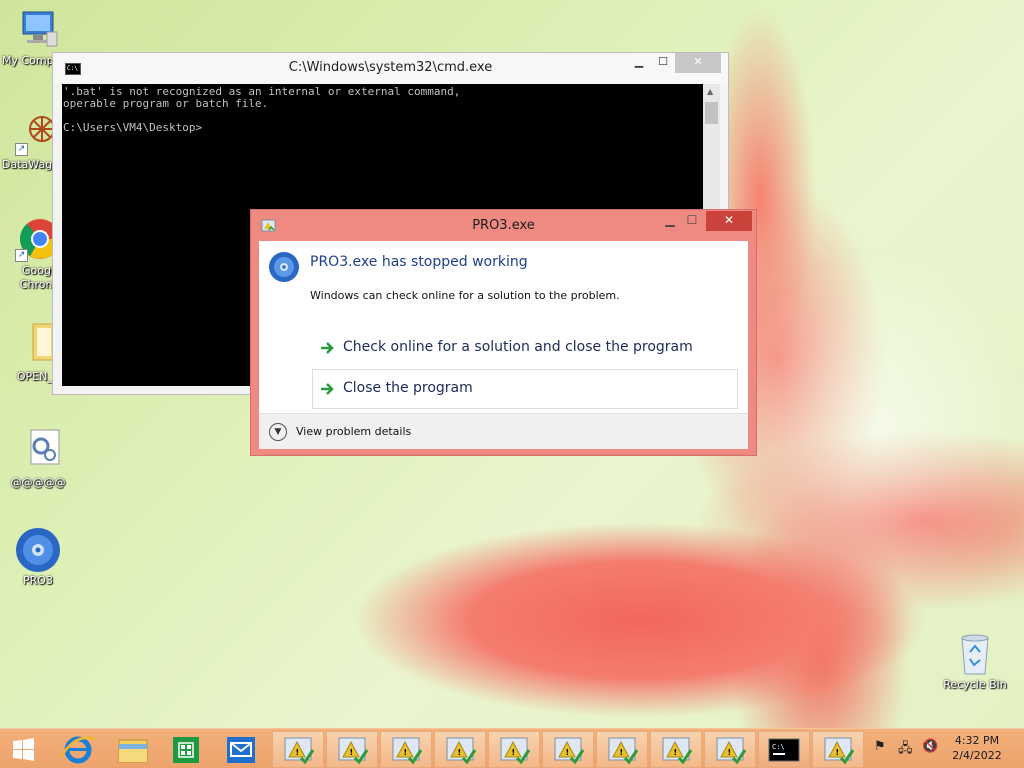 This screenshot has height=768, width=1024. What do you see at coordinates (408, 388) in the screenshot?
I see `close-program-label: Close the program` at bounding box center [408, 388].